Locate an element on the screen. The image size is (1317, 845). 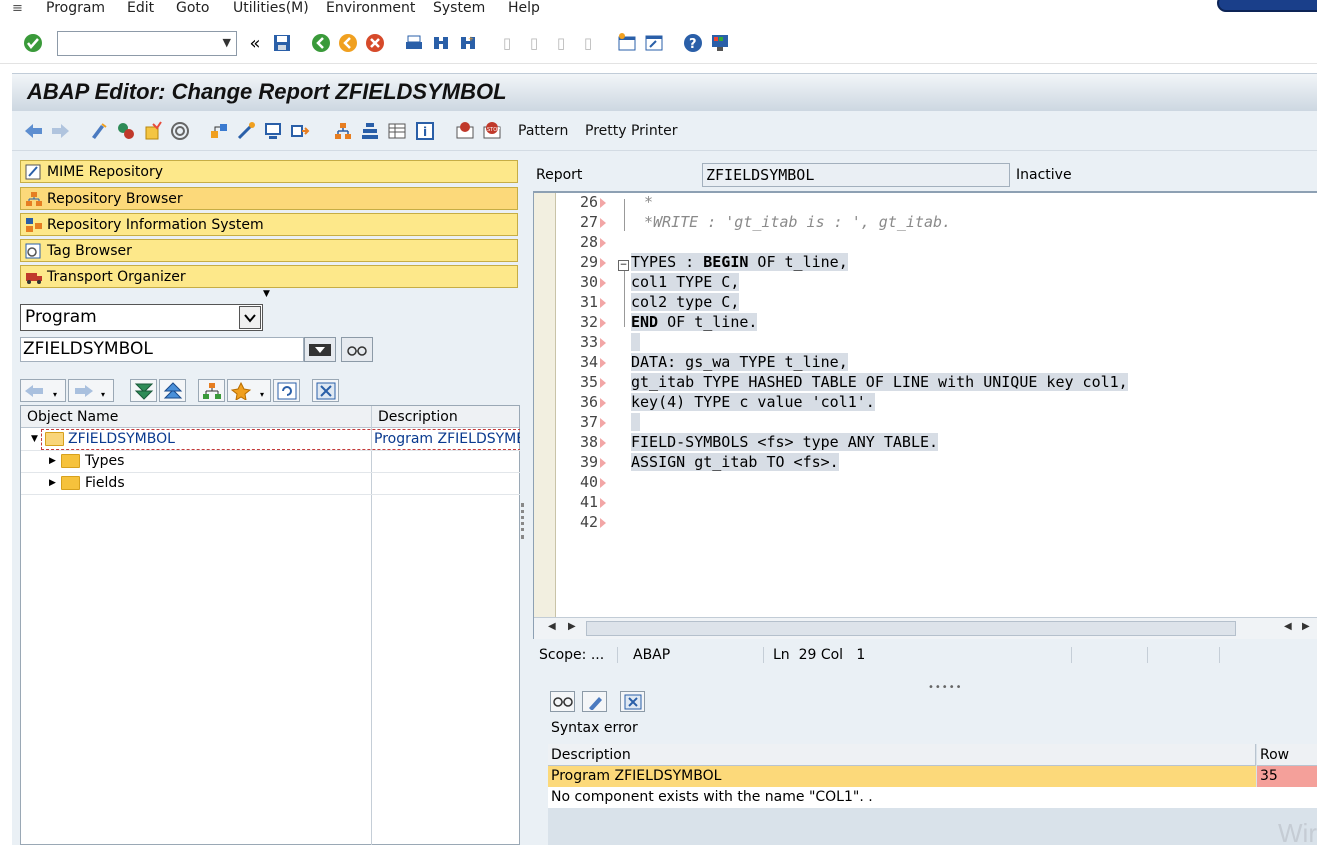
object-name-field: ZFIELDSYMBOL is located at coordinates (162, 349).